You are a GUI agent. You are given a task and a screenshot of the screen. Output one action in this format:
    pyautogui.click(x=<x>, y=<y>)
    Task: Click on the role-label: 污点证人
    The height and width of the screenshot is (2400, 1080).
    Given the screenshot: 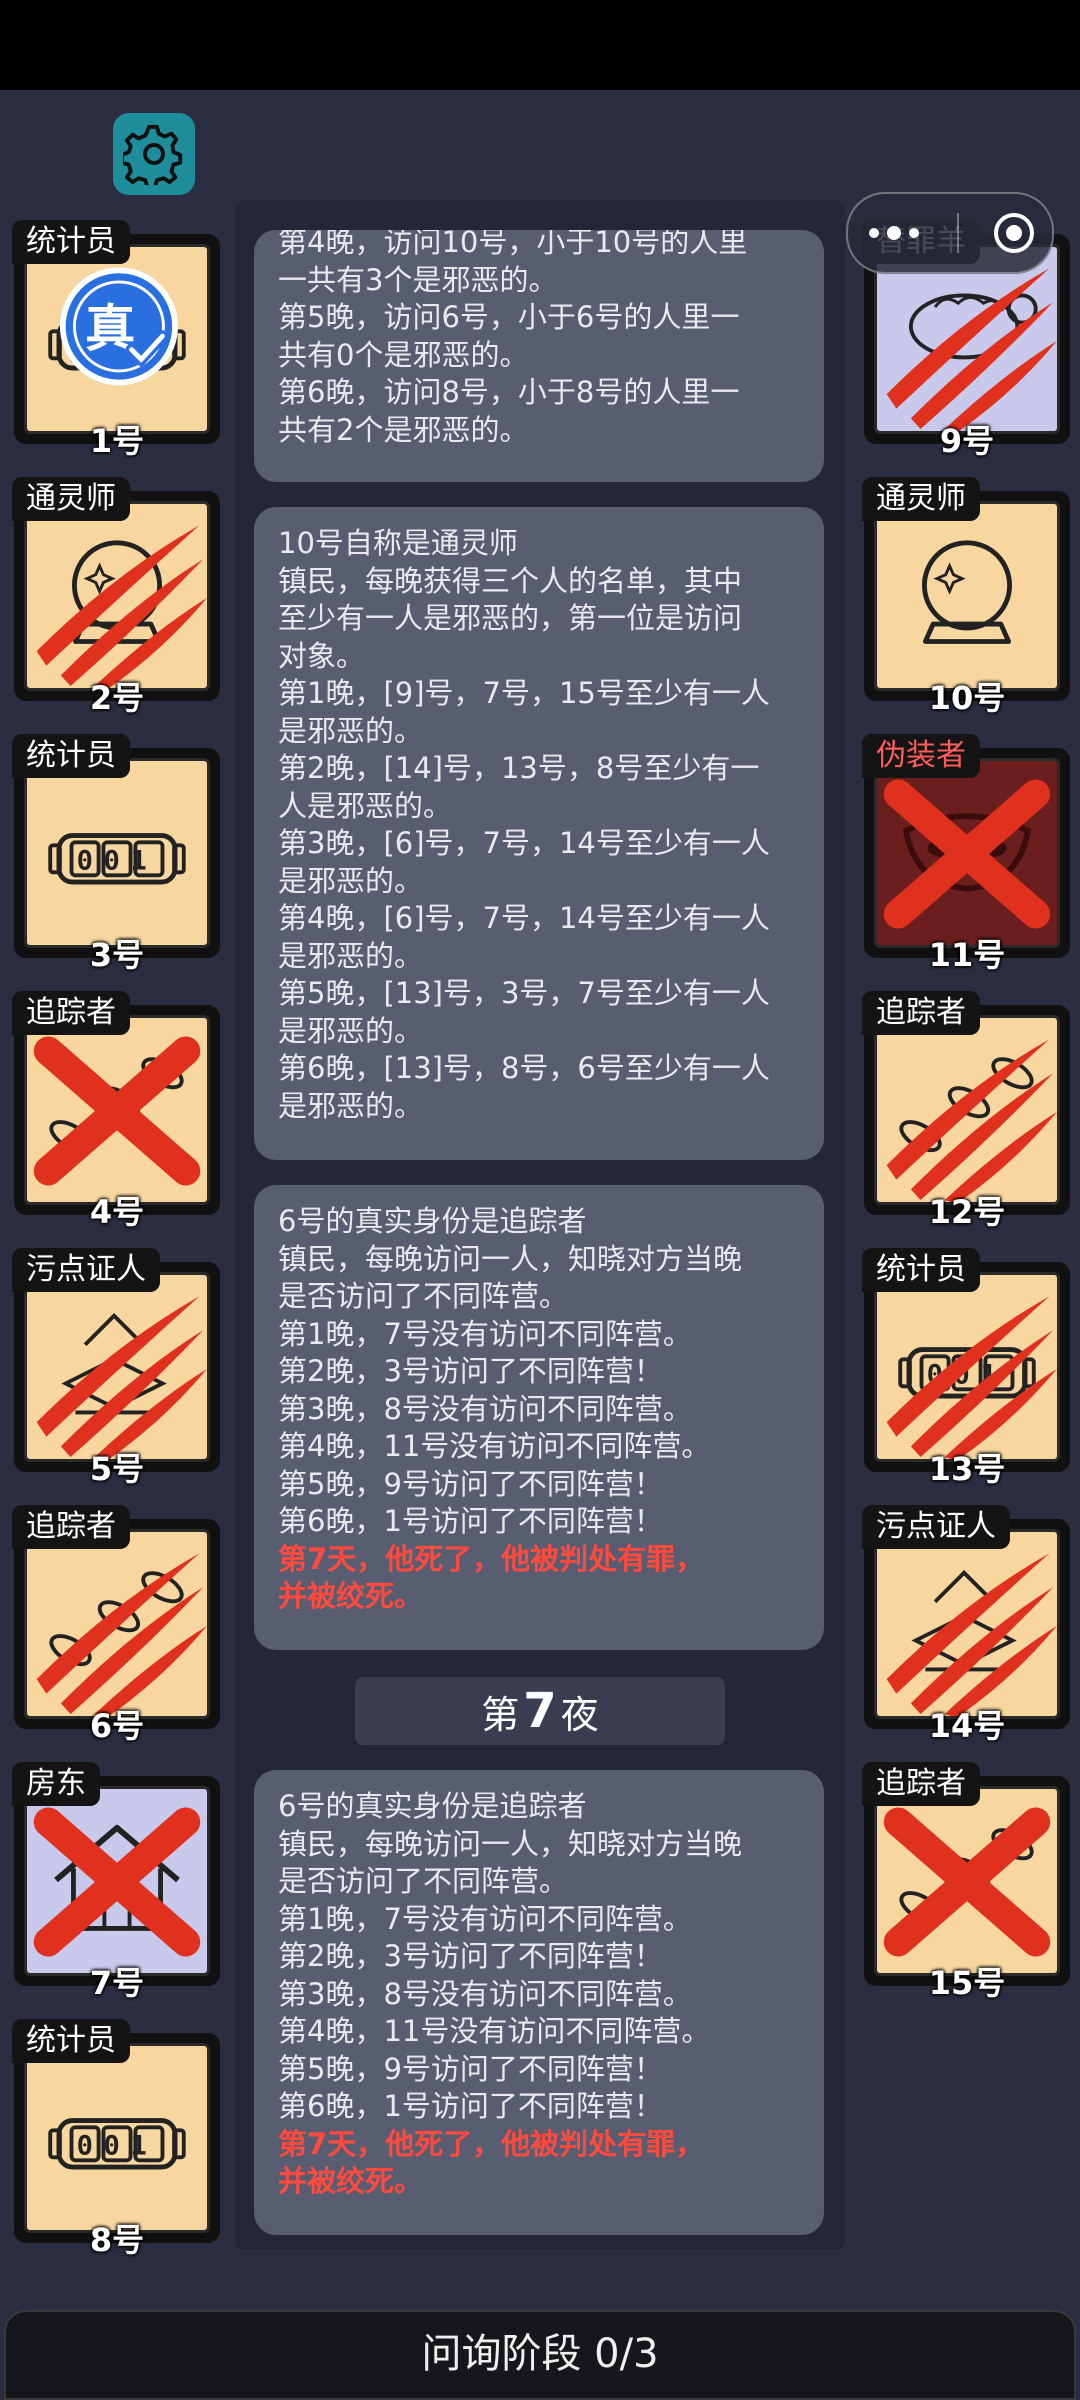 What is the action you would take?
    pyautogui.click(x=936, y=1527)
    